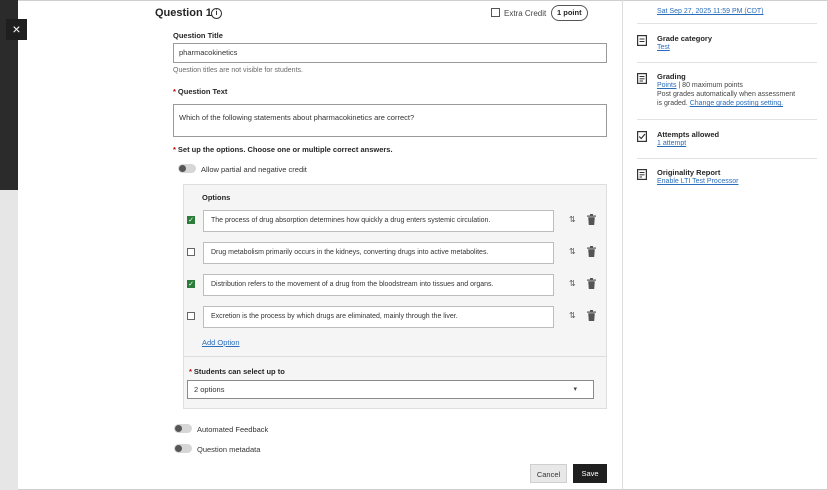 The width and height of the screenshot is (828, 490). Describe the element at coordinates (16, 29) in the screenshot. I see `close-button: ×` at that location.